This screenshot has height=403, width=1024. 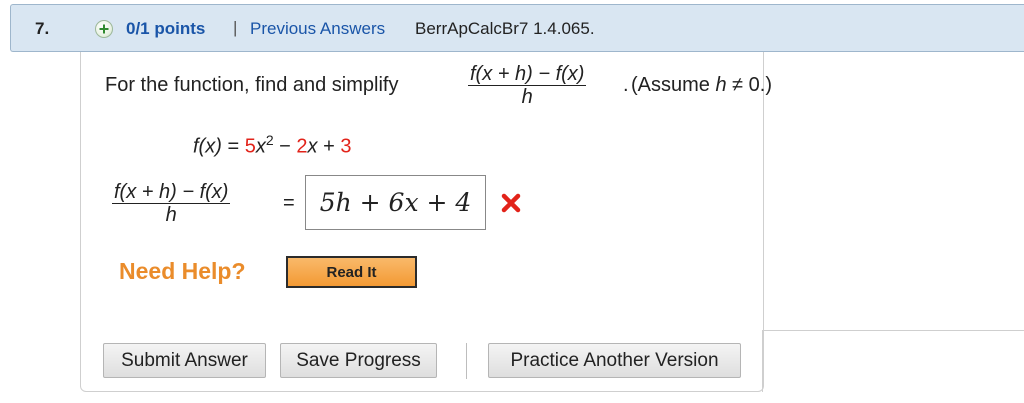 I want to click on question-prompt: For the function, find and simplify, so click(x=252, y=85).